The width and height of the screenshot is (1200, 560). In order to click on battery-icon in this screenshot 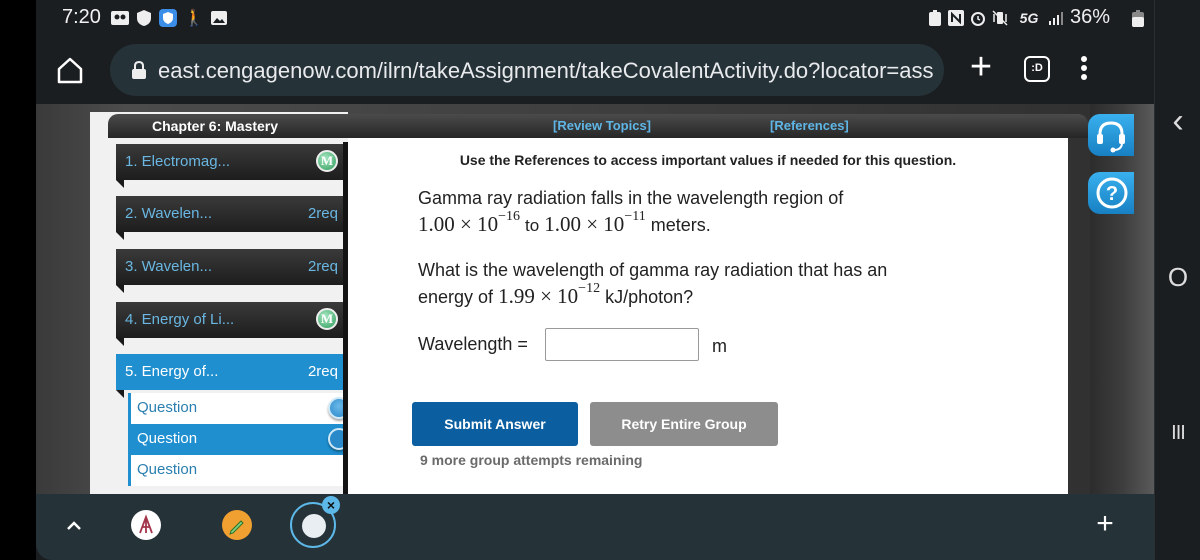, I will do `click(1138, 18)`.